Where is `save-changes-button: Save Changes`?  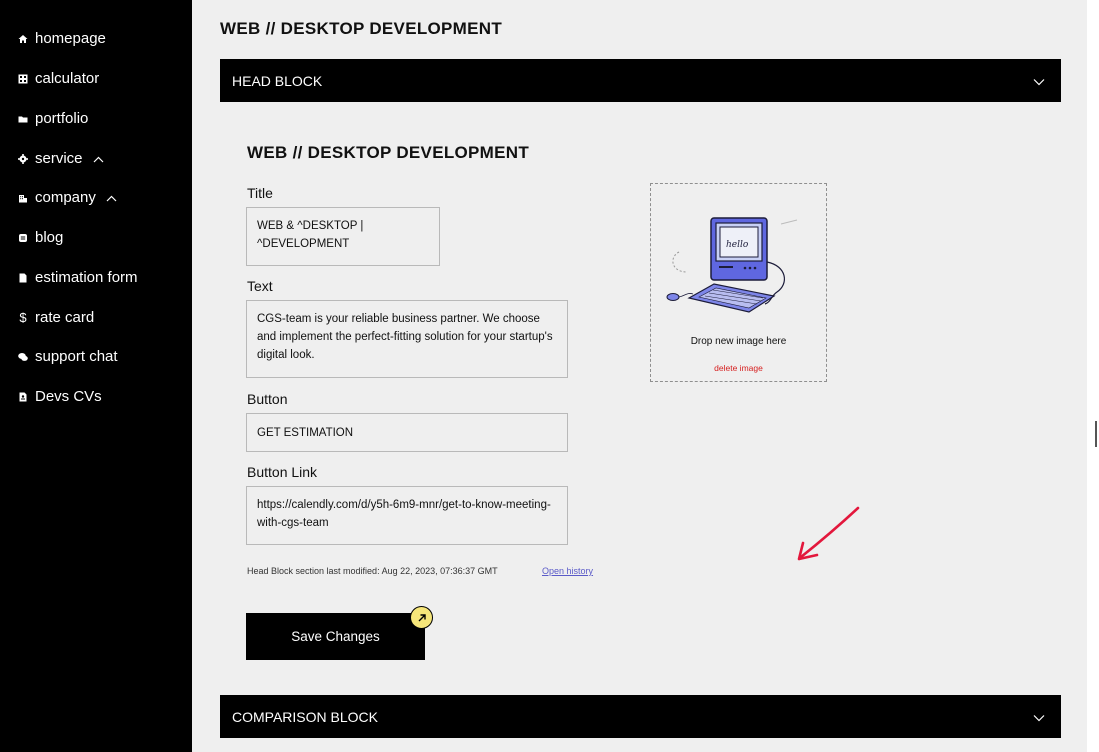 save-changes-button: Save Changes is located at coordinates (335, 636).